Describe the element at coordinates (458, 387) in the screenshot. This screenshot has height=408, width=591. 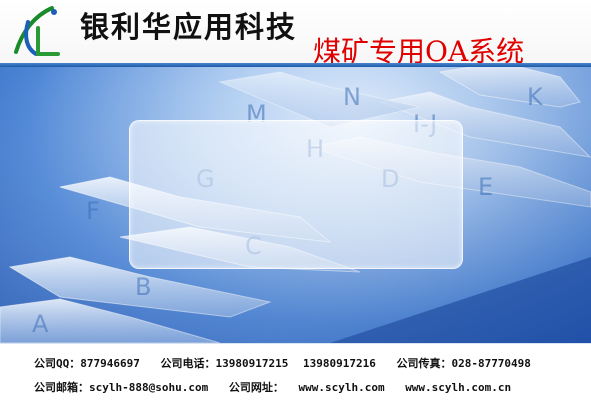
I see `company-website-2: www.scylh.com.cn` at that location.